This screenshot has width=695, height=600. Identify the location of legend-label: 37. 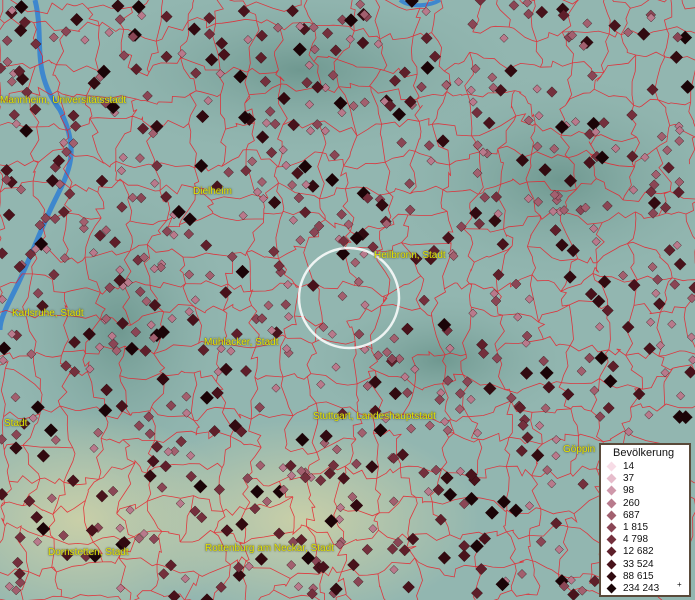
(629, 479).